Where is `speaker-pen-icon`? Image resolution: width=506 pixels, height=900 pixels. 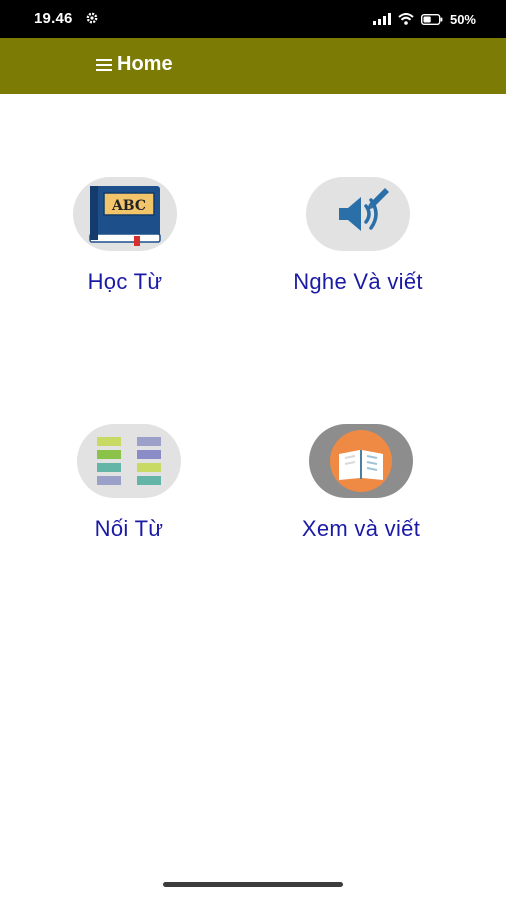
speaker-pen-icon is located at coordinates (364, 209).